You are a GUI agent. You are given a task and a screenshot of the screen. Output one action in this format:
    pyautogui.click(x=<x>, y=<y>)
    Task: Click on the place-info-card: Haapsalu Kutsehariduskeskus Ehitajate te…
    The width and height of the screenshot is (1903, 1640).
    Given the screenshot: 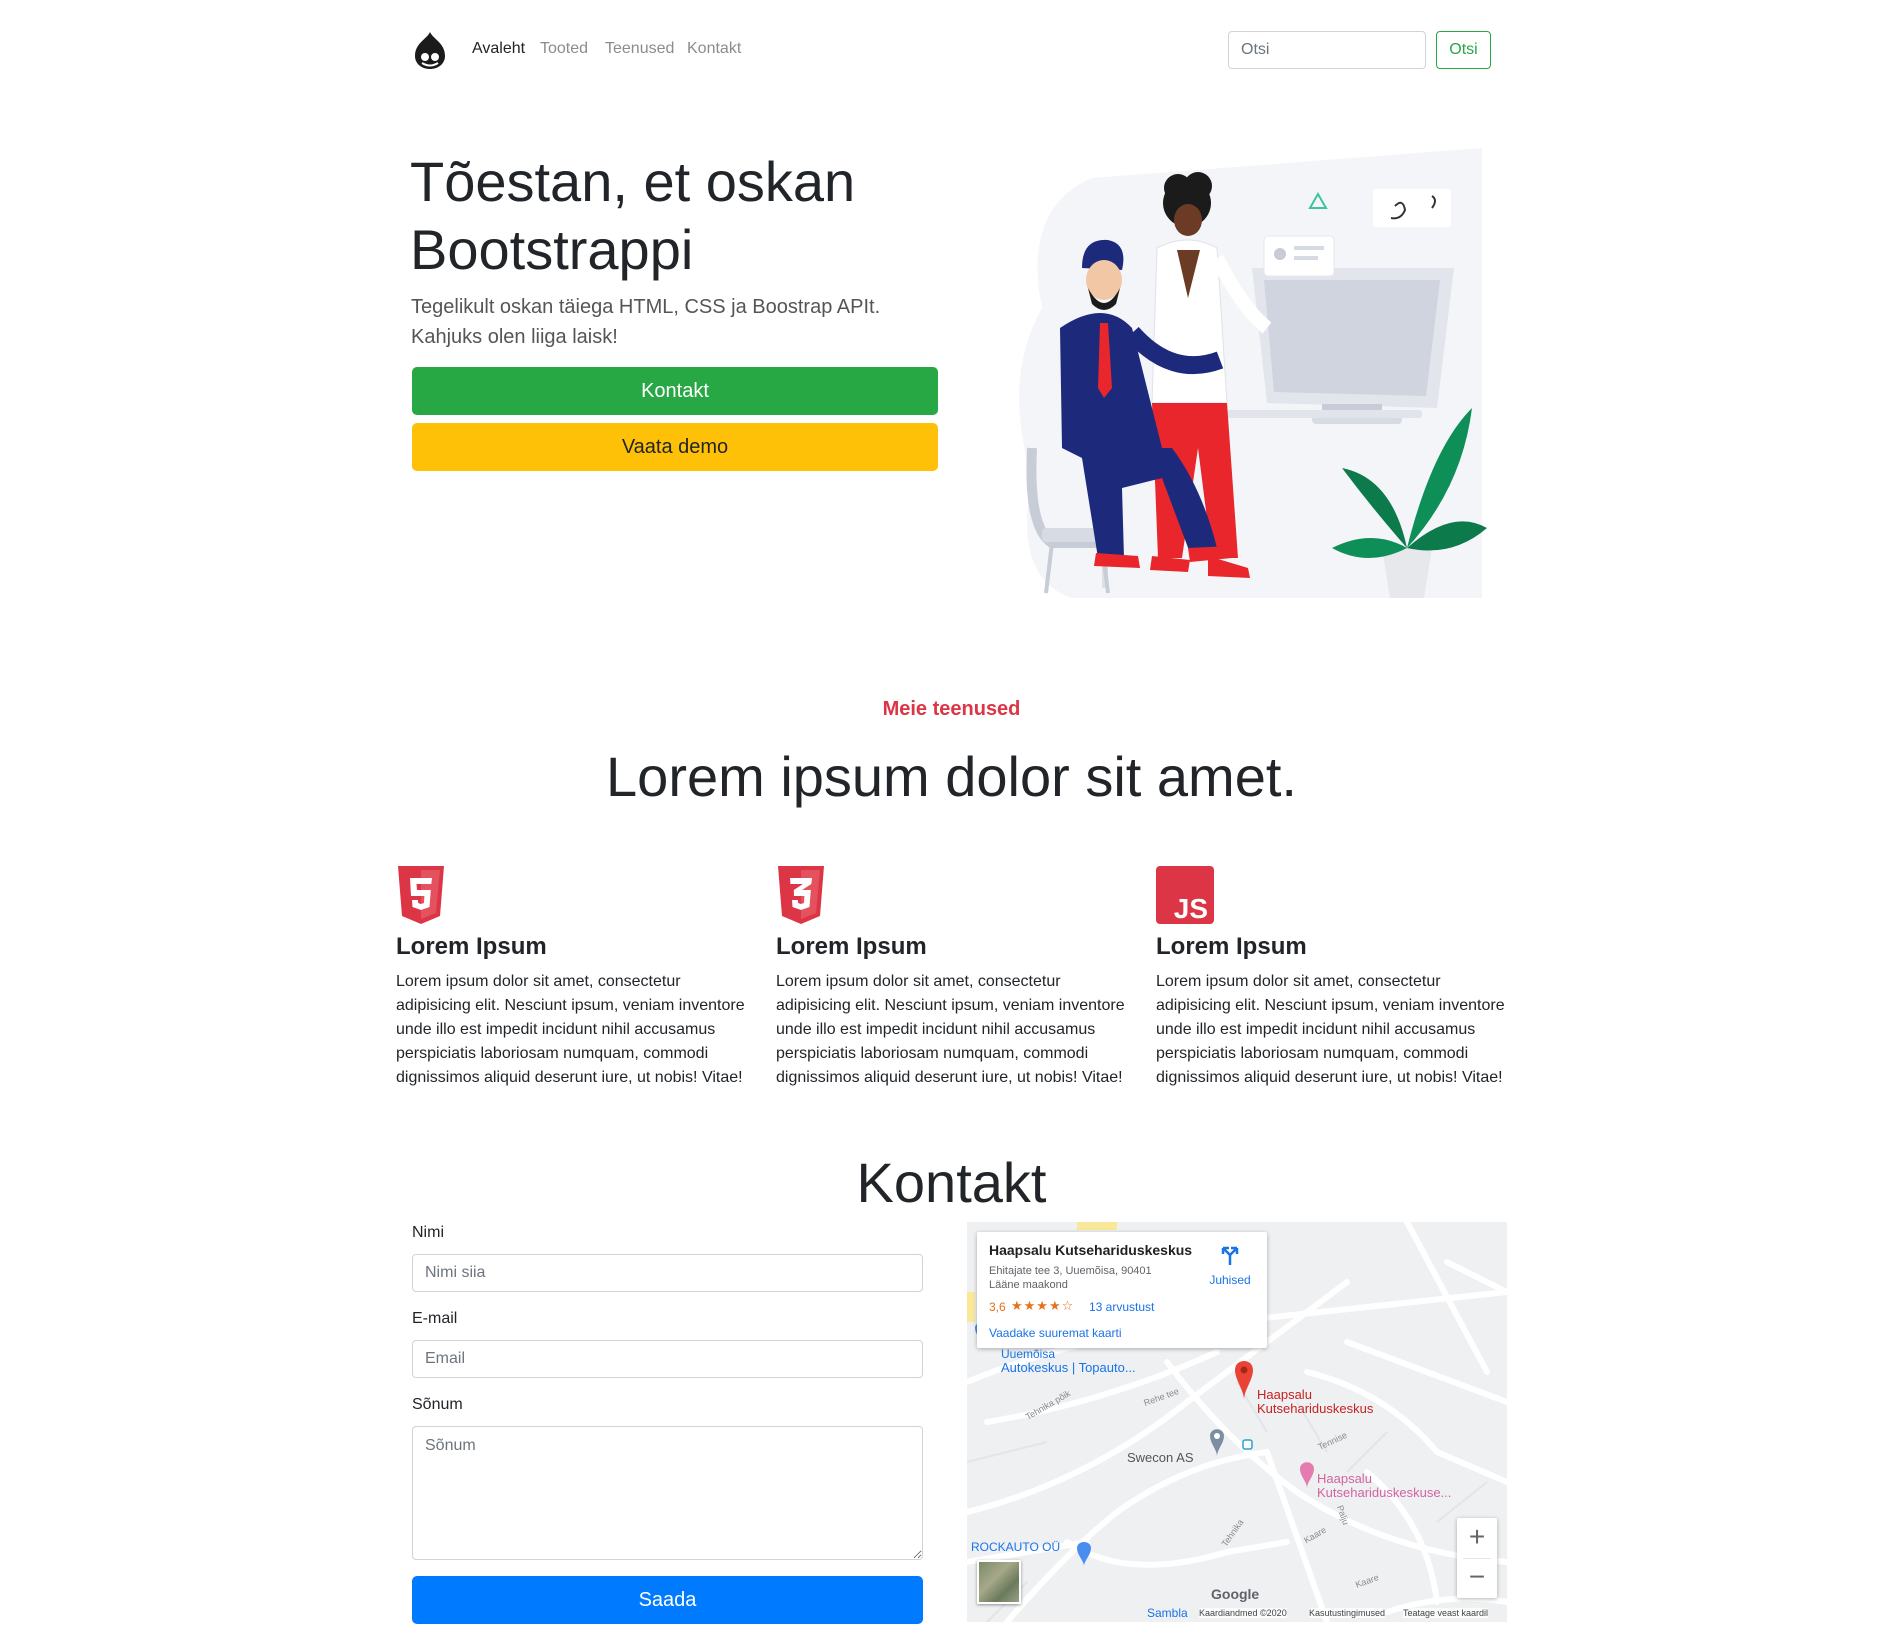 What is the action you would take?
    pyautogui.click(x=1122, y=1290)
    